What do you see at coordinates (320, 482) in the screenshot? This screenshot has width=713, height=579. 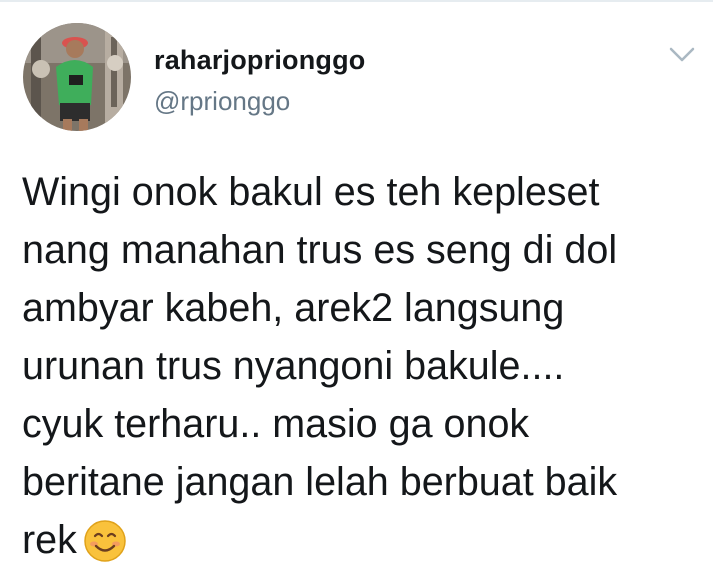 I see `tweet-text-line: beritane jangan lelah berbuat baik` at bounding box center [320, 482].